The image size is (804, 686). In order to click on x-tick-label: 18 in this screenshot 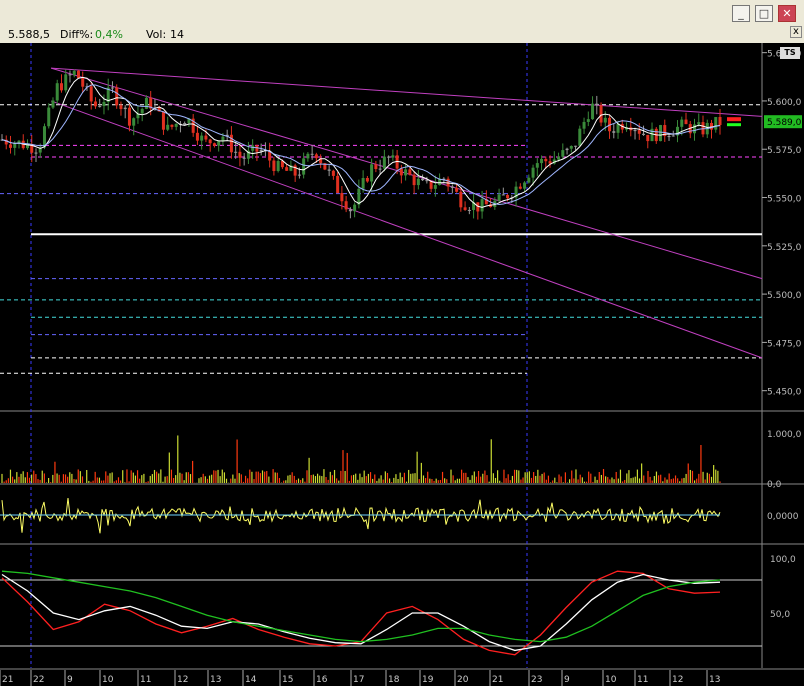, I will do `click(394, 680)`.